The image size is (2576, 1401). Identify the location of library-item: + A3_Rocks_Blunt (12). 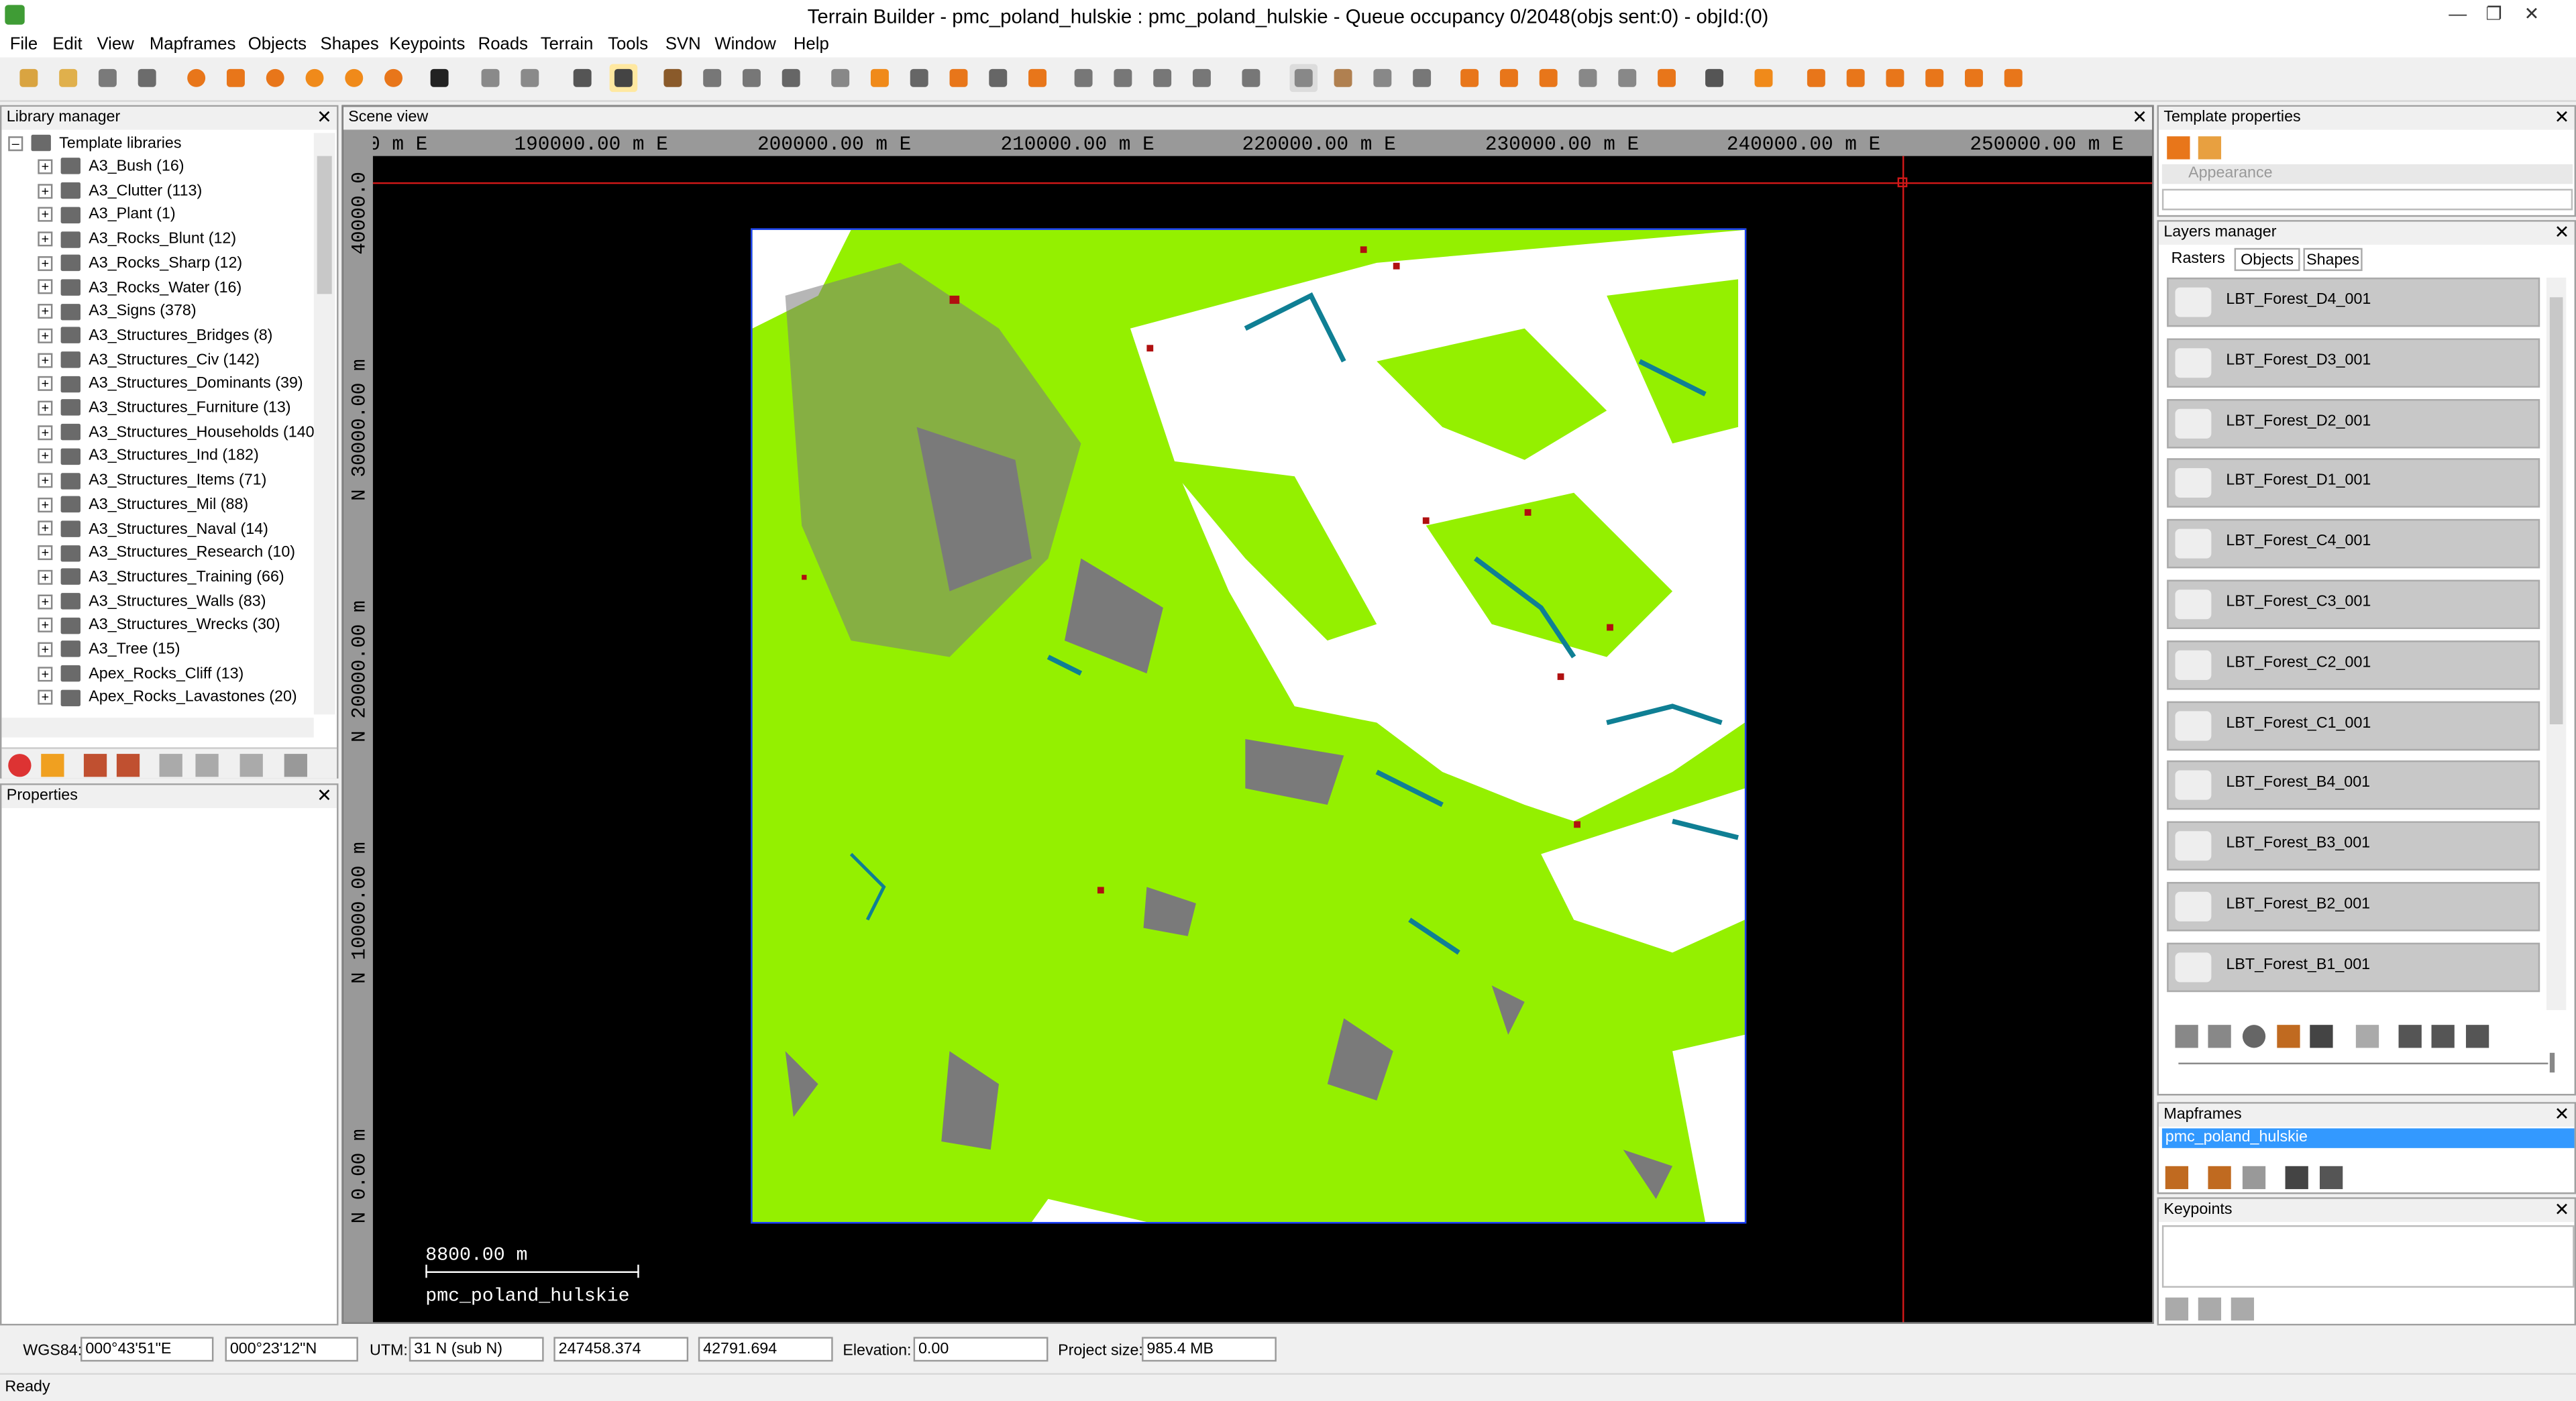
(137, 240).